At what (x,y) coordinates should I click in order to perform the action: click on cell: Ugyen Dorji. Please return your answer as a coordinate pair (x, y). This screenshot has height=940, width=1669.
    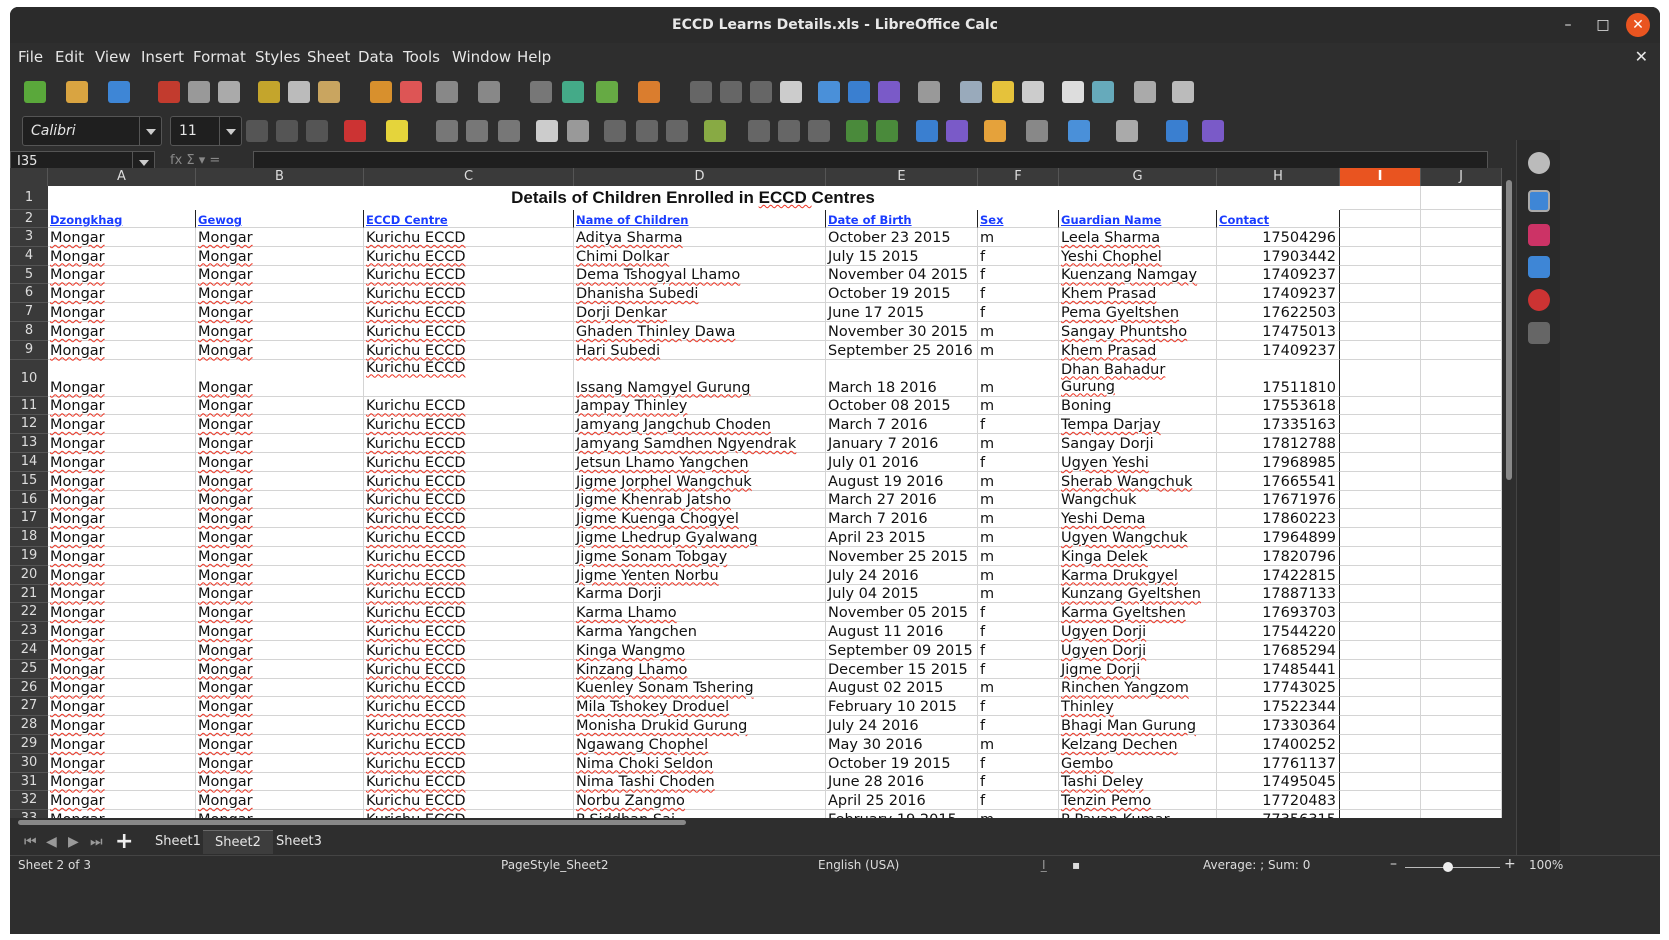
    Looking at the image, I should click on (1138, 631).